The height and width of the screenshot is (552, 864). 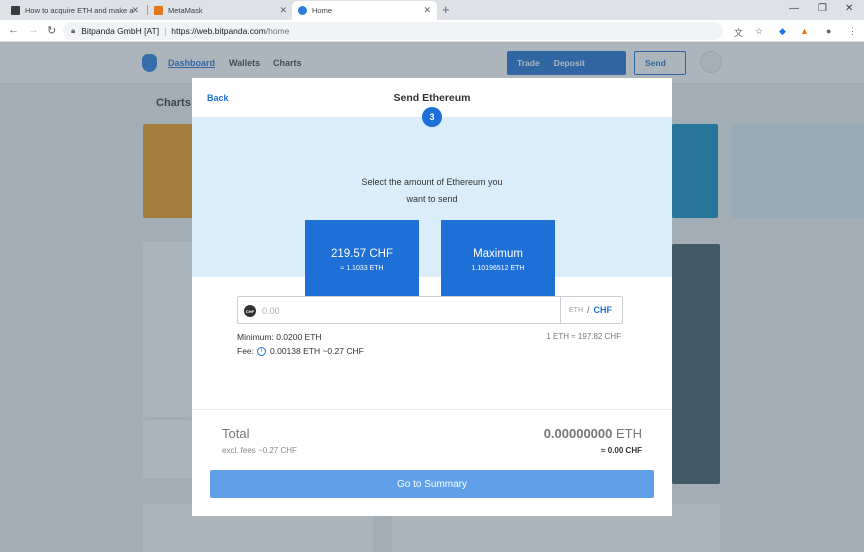 I want to click on divider, so click(x=432, y=409).